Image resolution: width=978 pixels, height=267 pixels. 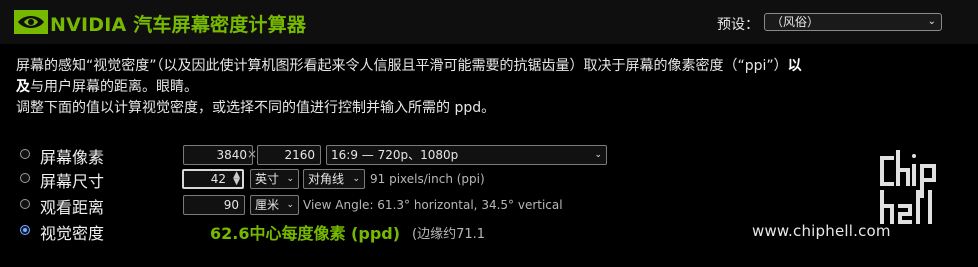 What do you see at coordinates (236, 179) in the screenshot?
I see `spinner-arrows-icon: ▲ ▼` at bounding box center [236, 179].